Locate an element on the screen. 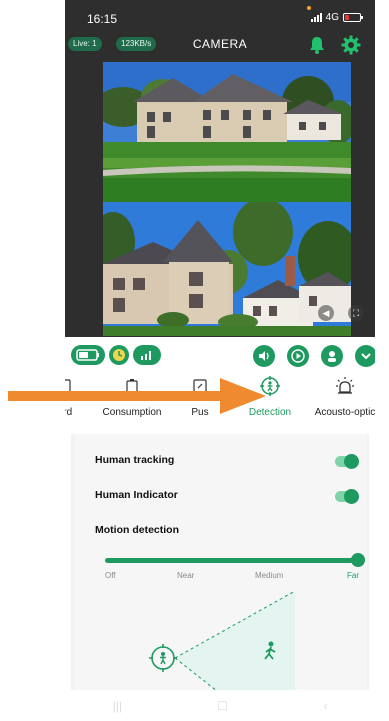 The height and width of the screenshot is (721, 389). system-nav-bar: ||| ☐ ‹ is located at coordinates (220, 705).